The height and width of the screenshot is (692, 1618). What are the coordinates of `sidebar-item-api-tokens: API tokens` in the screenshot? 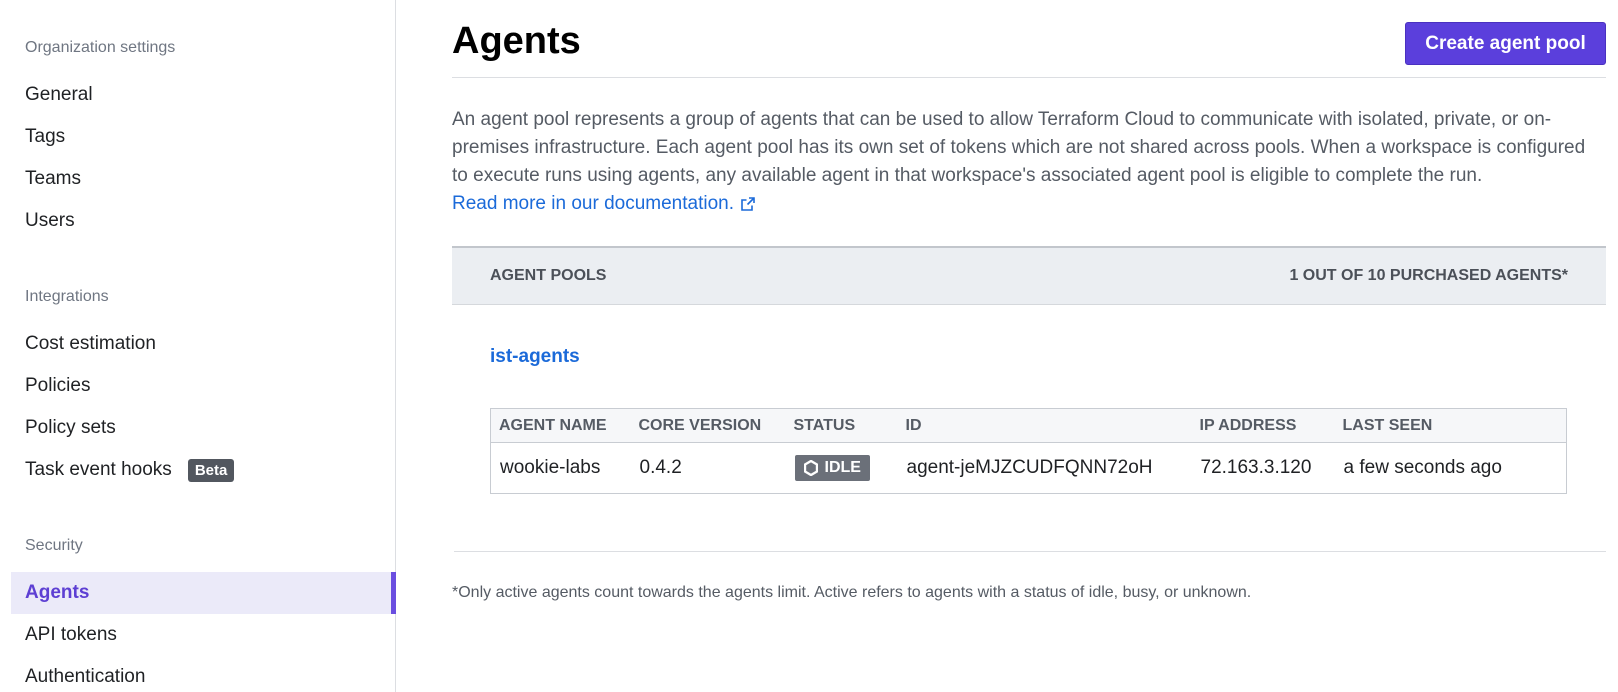 It's located at (203, 635).